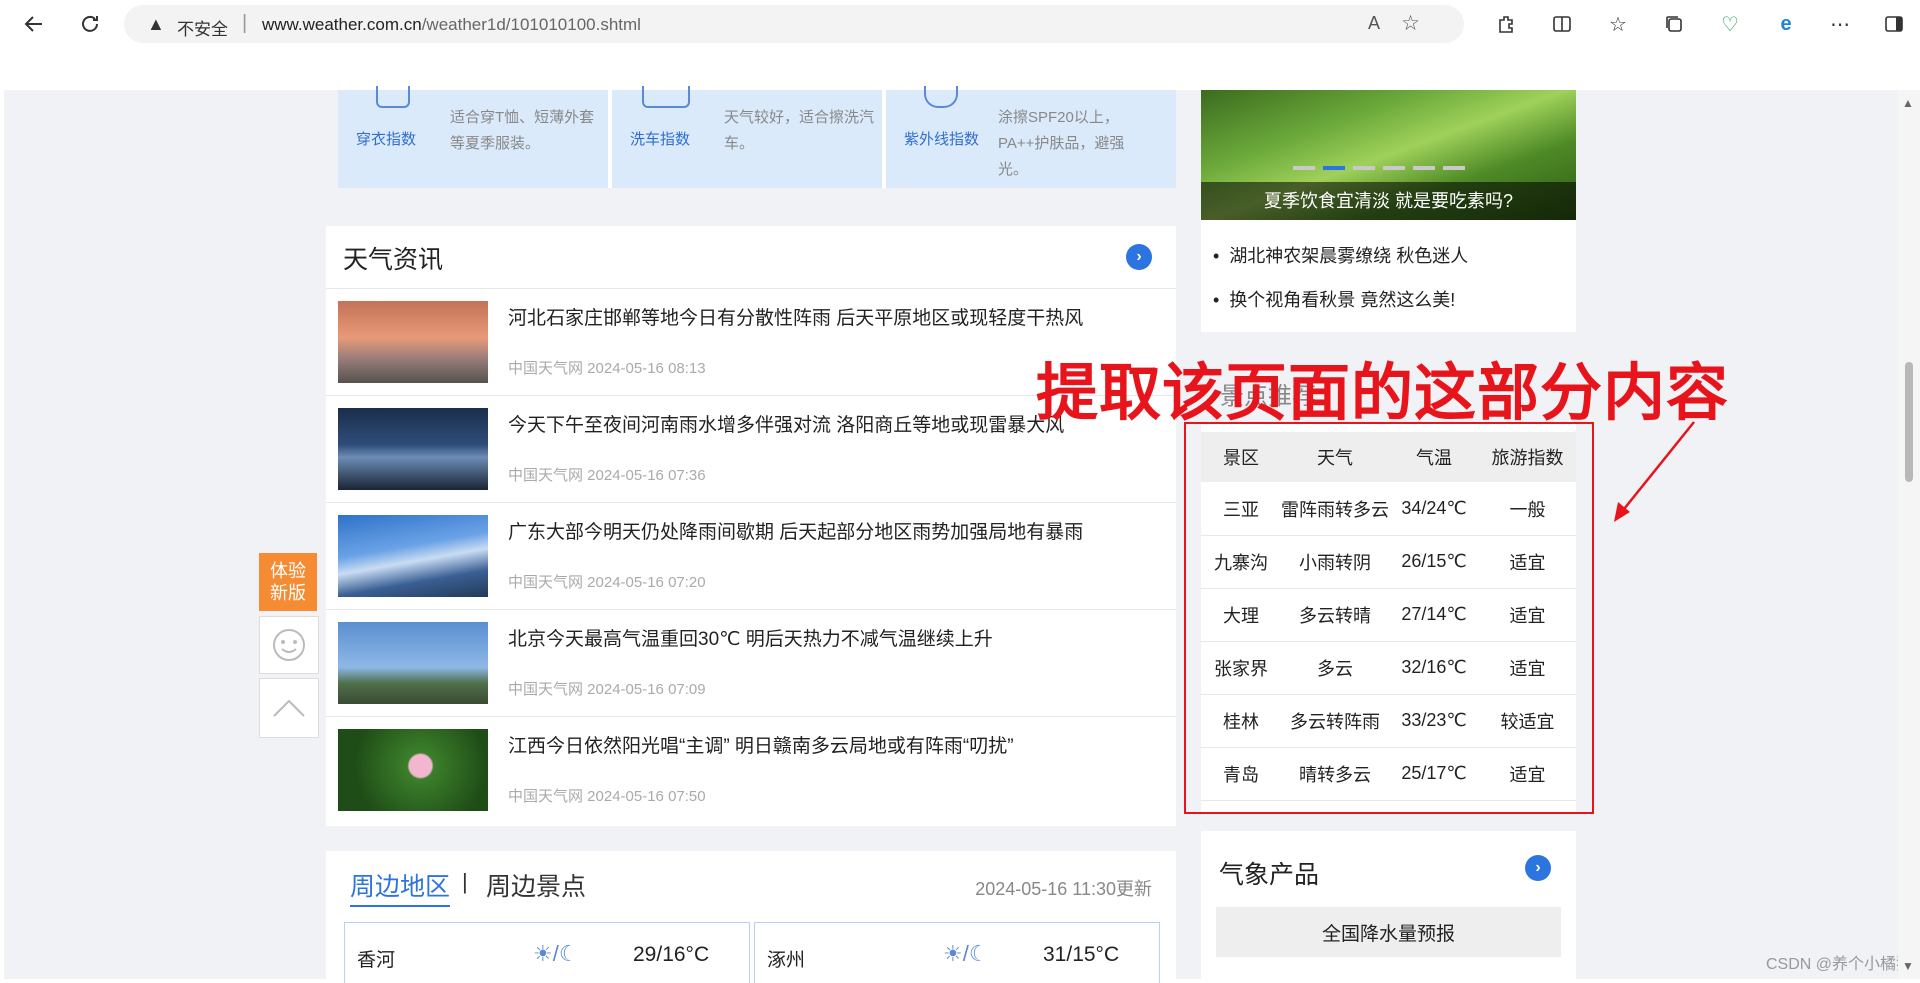 This screenshot has width=1920, height=983. I want to click on feature-photo: 夏季饮食宜清淡 就是要吃素吗?, so click(1388, 155).